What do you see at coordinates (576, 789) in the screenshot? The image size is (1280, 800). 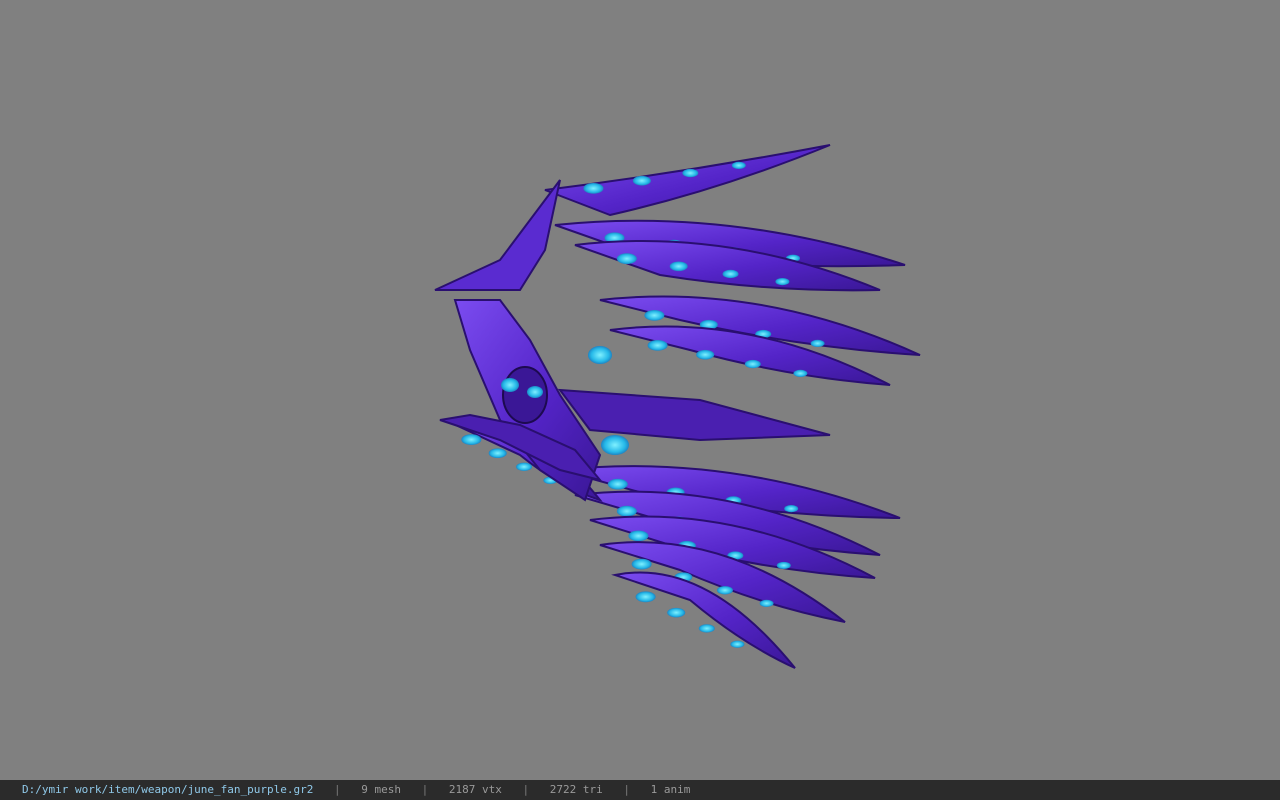 I see `triangle-count-text: 2722 tri` at bounding box center [576, 789].